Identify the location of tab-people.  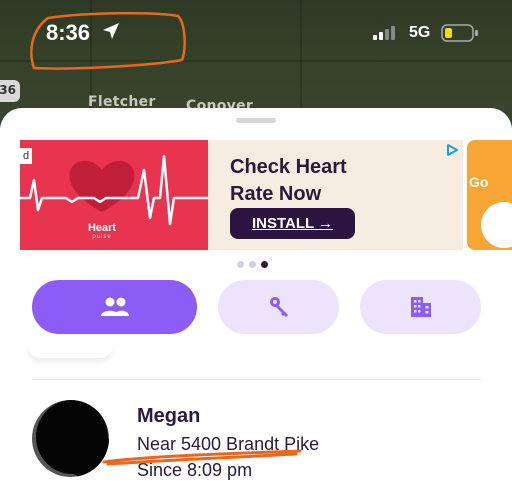
(114, 307).